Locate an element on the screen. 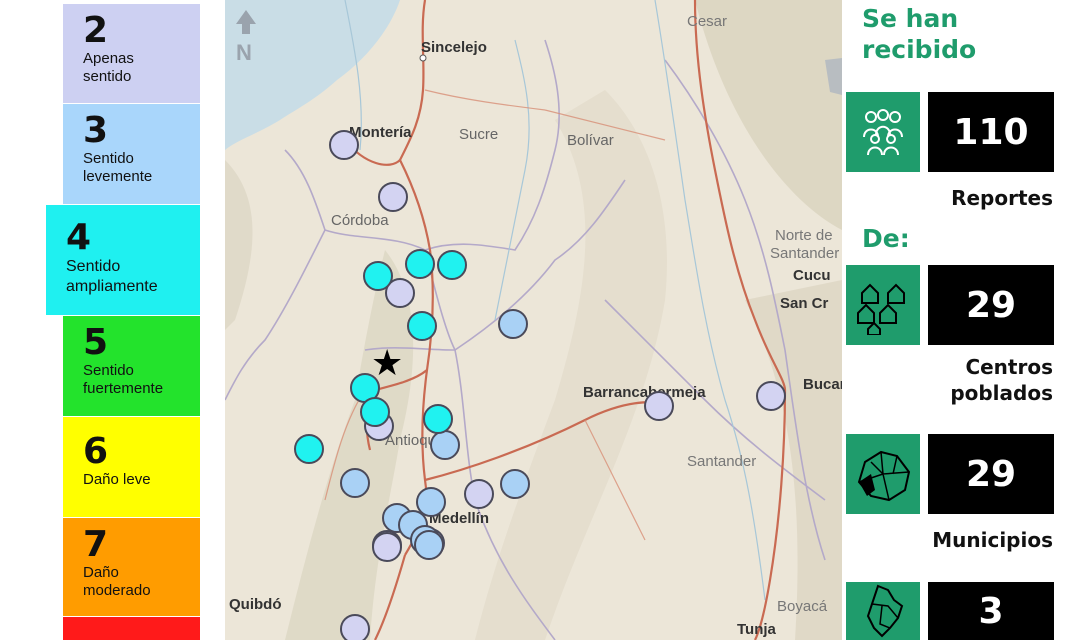 The height and width of the screenshot is (640, 1080). departamentos-count: 3 is located at coordinates (991, 611).